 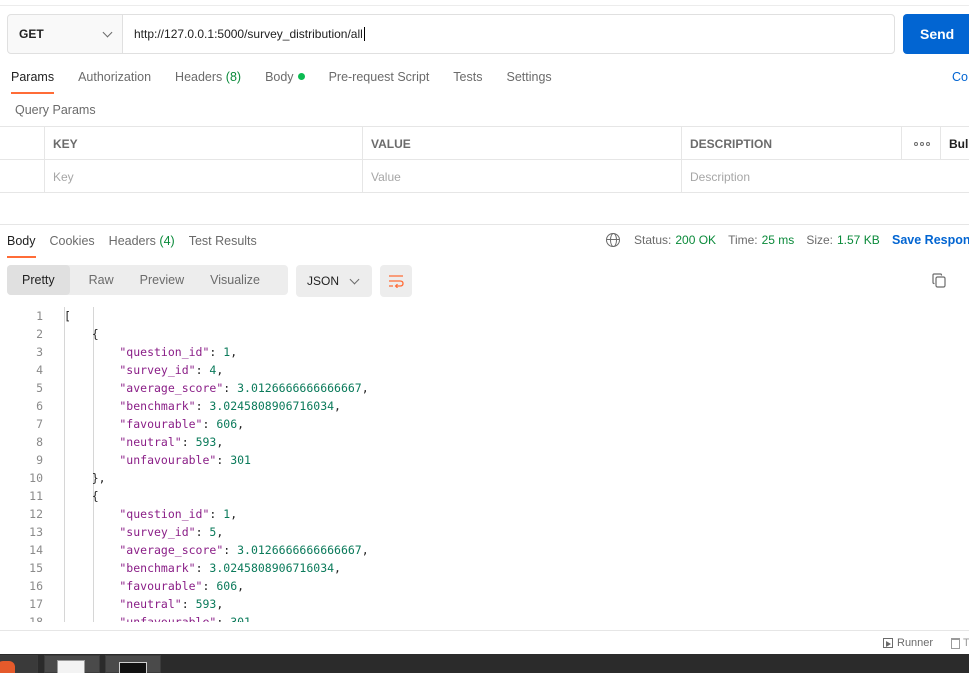 I want to click on chevron-down-icon, so click(x=107, y=32).